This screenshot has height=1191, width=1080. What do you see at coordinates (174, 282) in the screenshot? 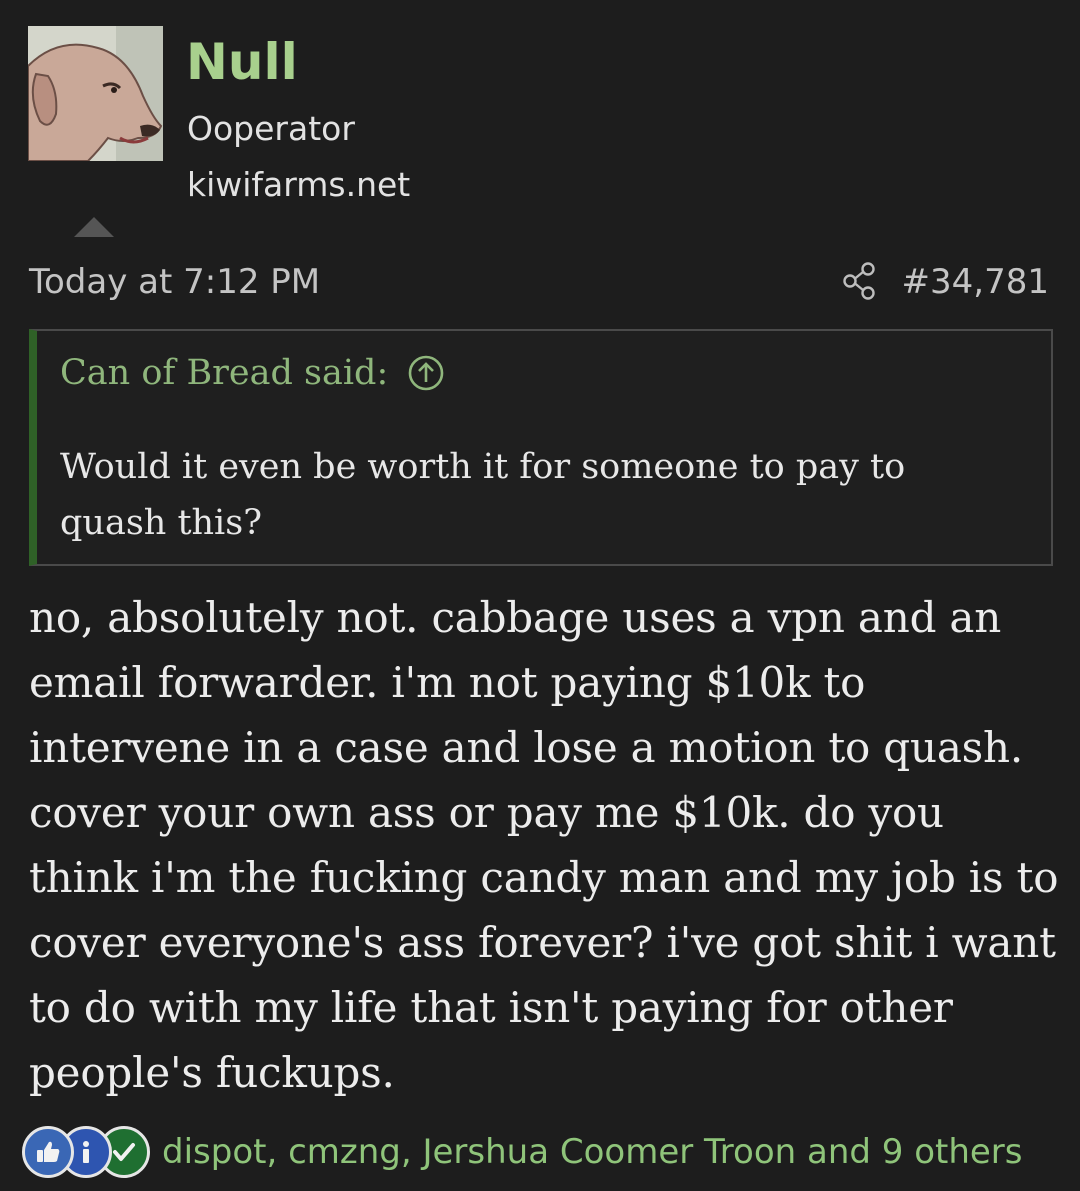
I see `post-timestamp: Today at 7:12 PM` at bounding box center [174, 282].